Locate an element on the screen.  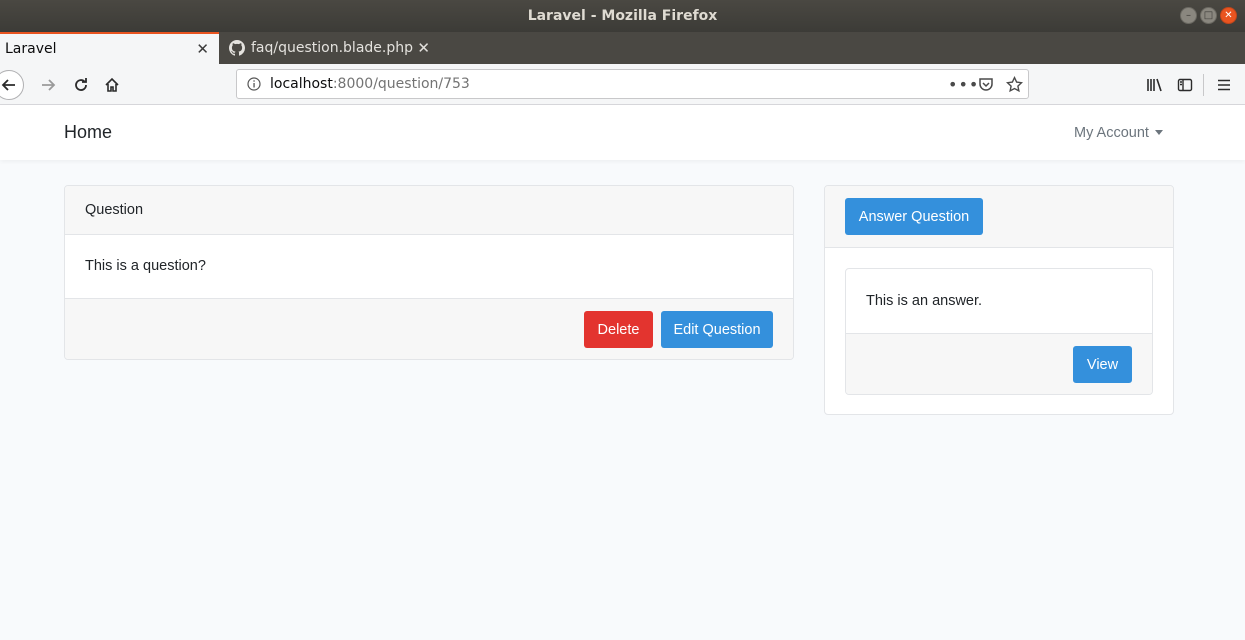
brand-link: Home is located at coordinates (88, 132).